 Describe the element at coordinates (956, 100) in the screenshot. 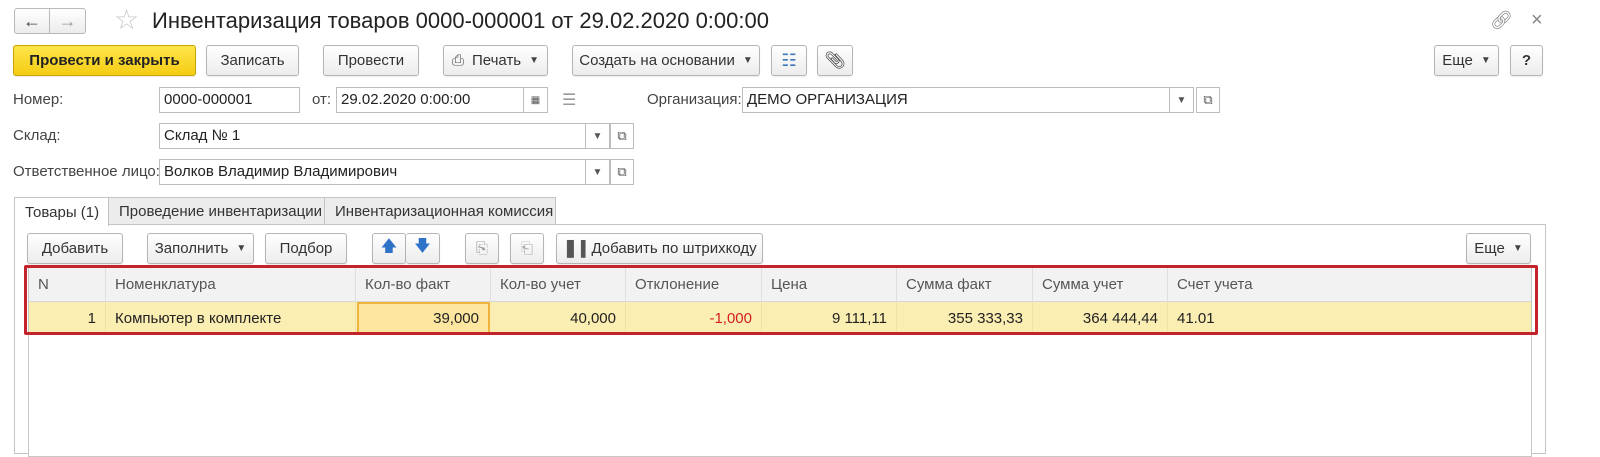

I see `organization-field: ДЕМО ОРГАНИЗАЦИЯ` at that location.